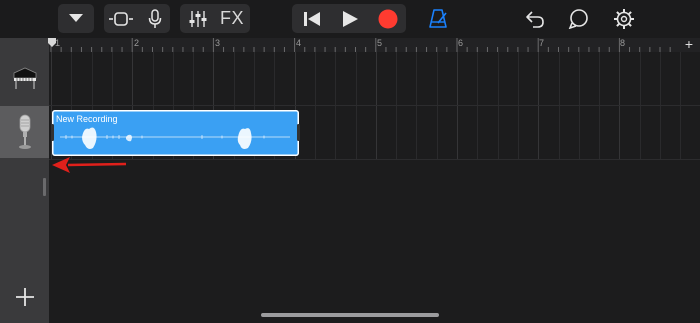  I want to click on mixer-group: FX, so click(215, 18).